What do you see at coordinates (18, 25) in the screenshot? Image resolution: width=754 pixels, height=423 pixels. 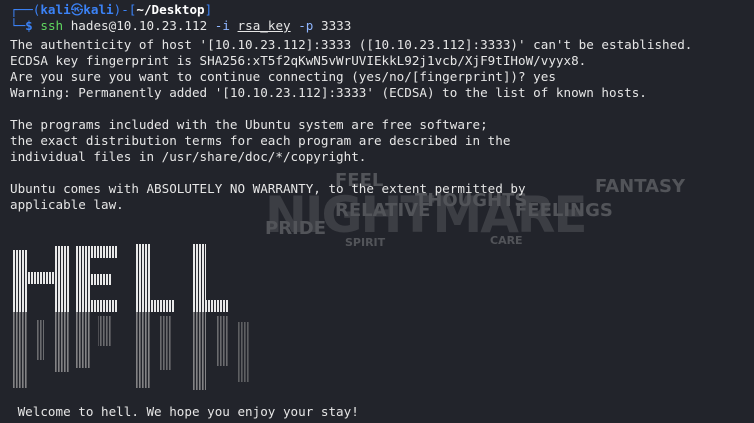 I see `prompt-arrow: └─` at bounding box center [18, 25].